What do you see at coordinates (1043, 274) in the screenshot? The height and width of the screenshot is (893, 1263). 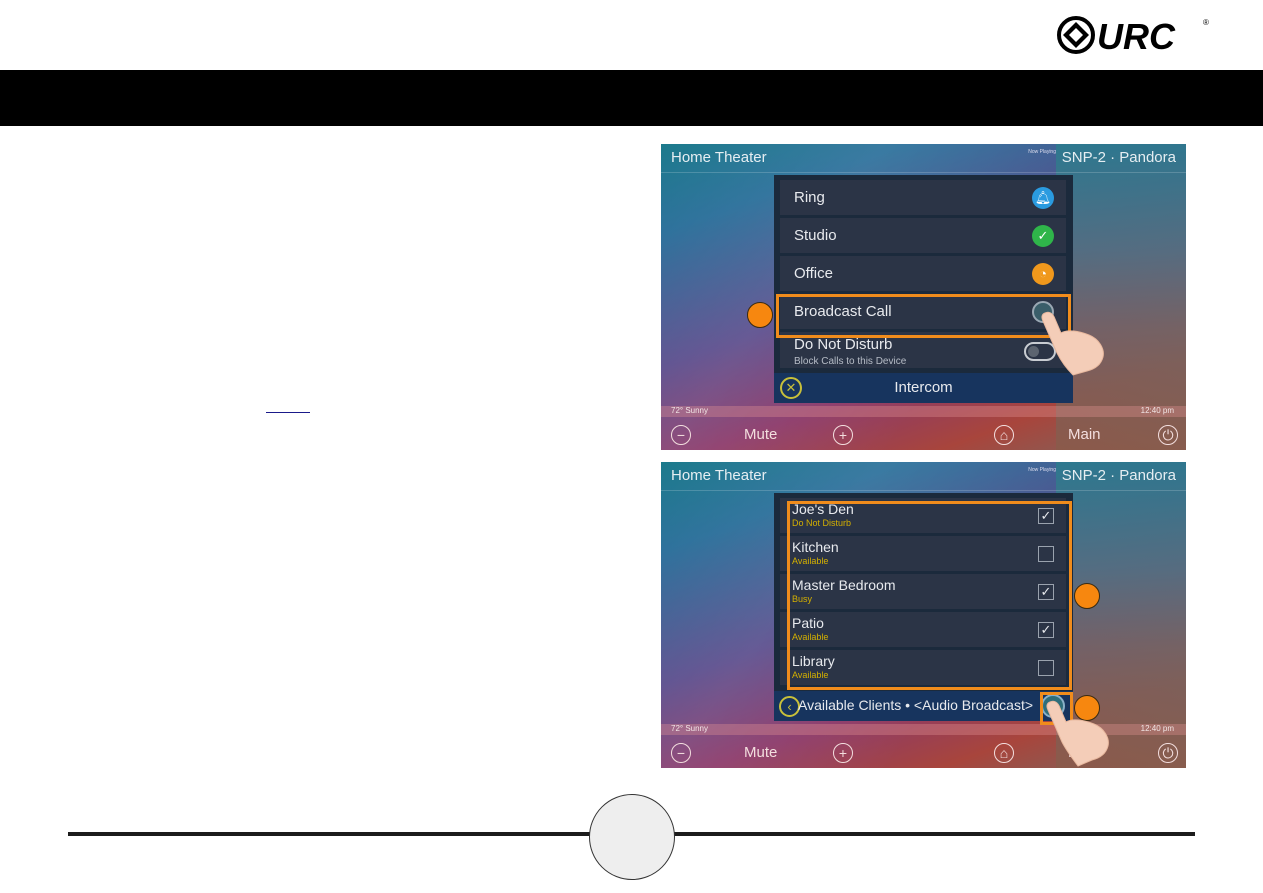 I see `clock-icon: ◔` at bounding box center [1043, 274].